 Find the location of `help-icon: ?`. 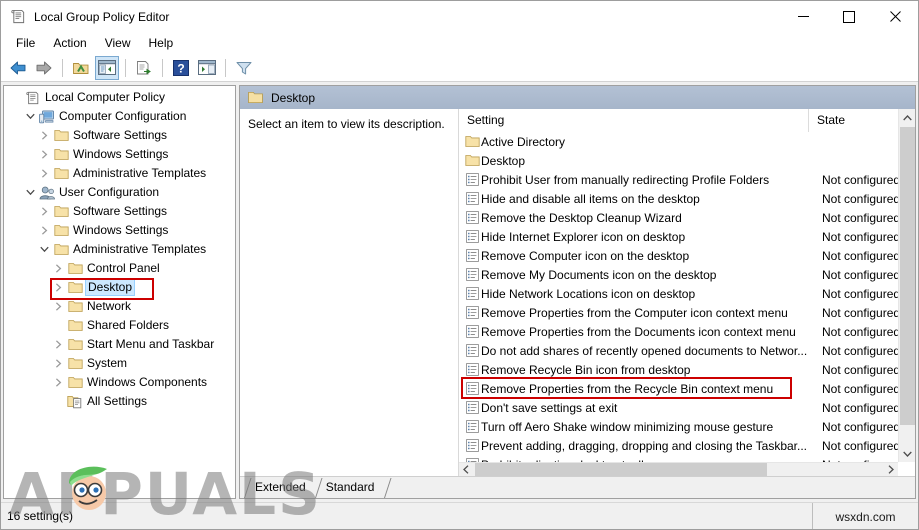

help-icon: ? is located at coordinates (181, 68).